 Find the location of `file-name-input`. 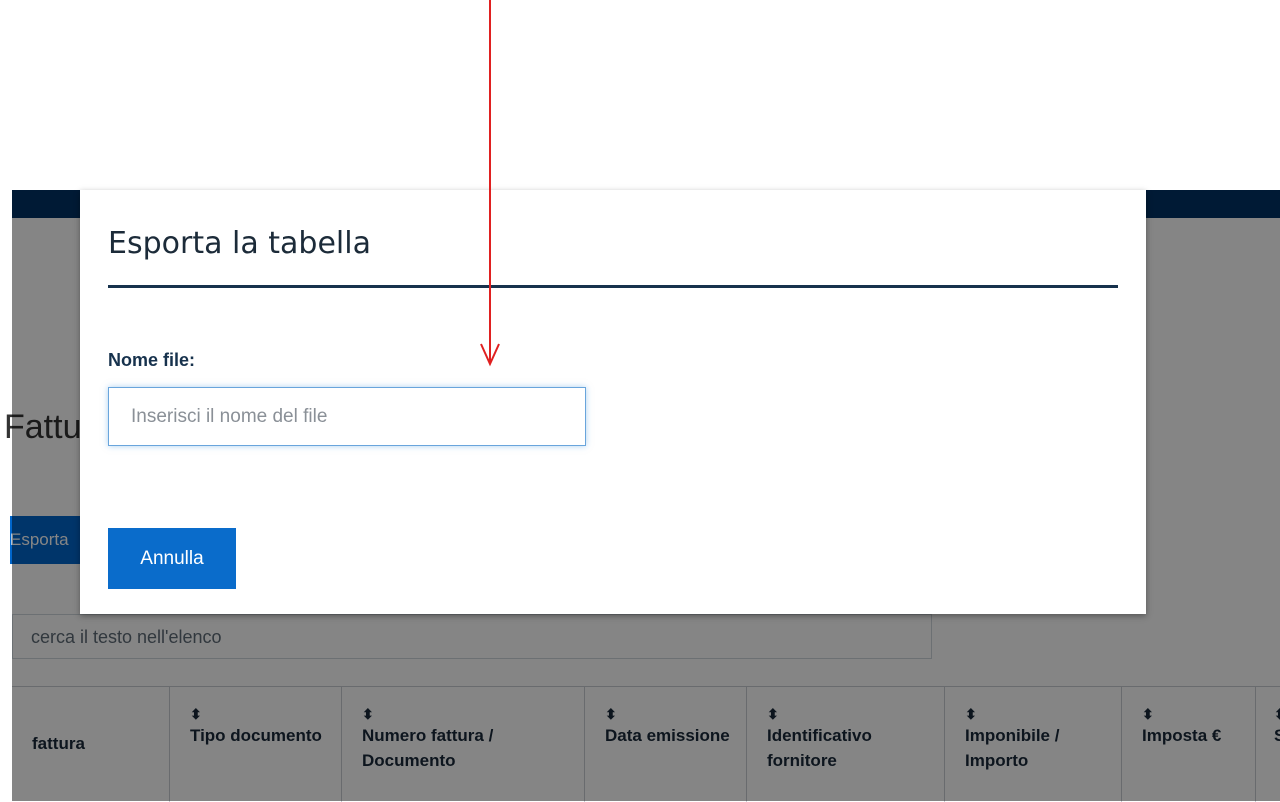

file-name-input is located at coordinates (347, 416).